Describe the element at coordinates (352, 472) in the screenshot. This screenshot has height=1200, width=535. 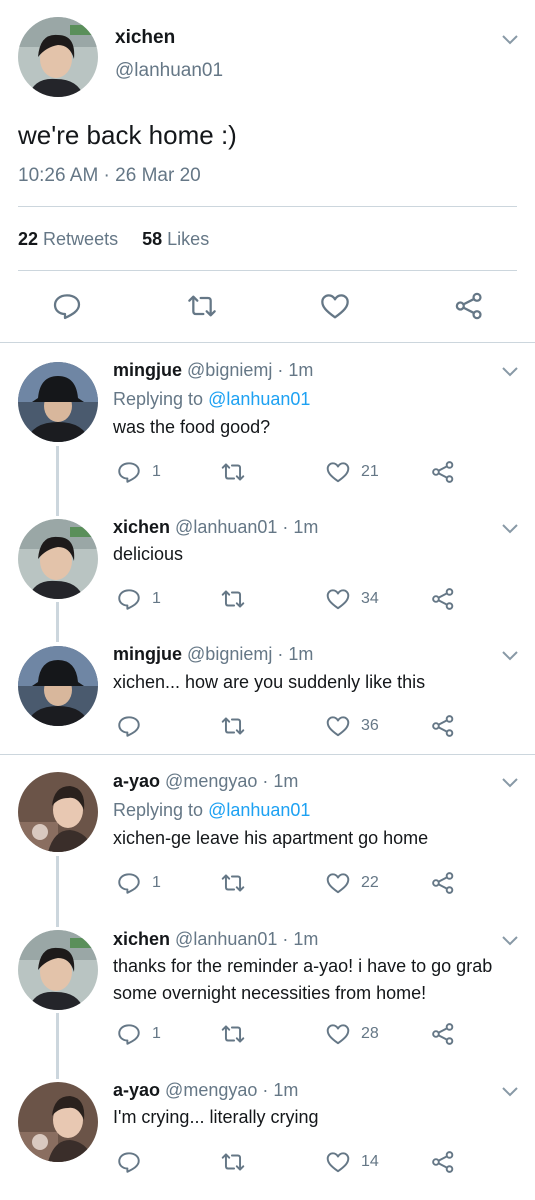
I see `like-action: 21` at that location.